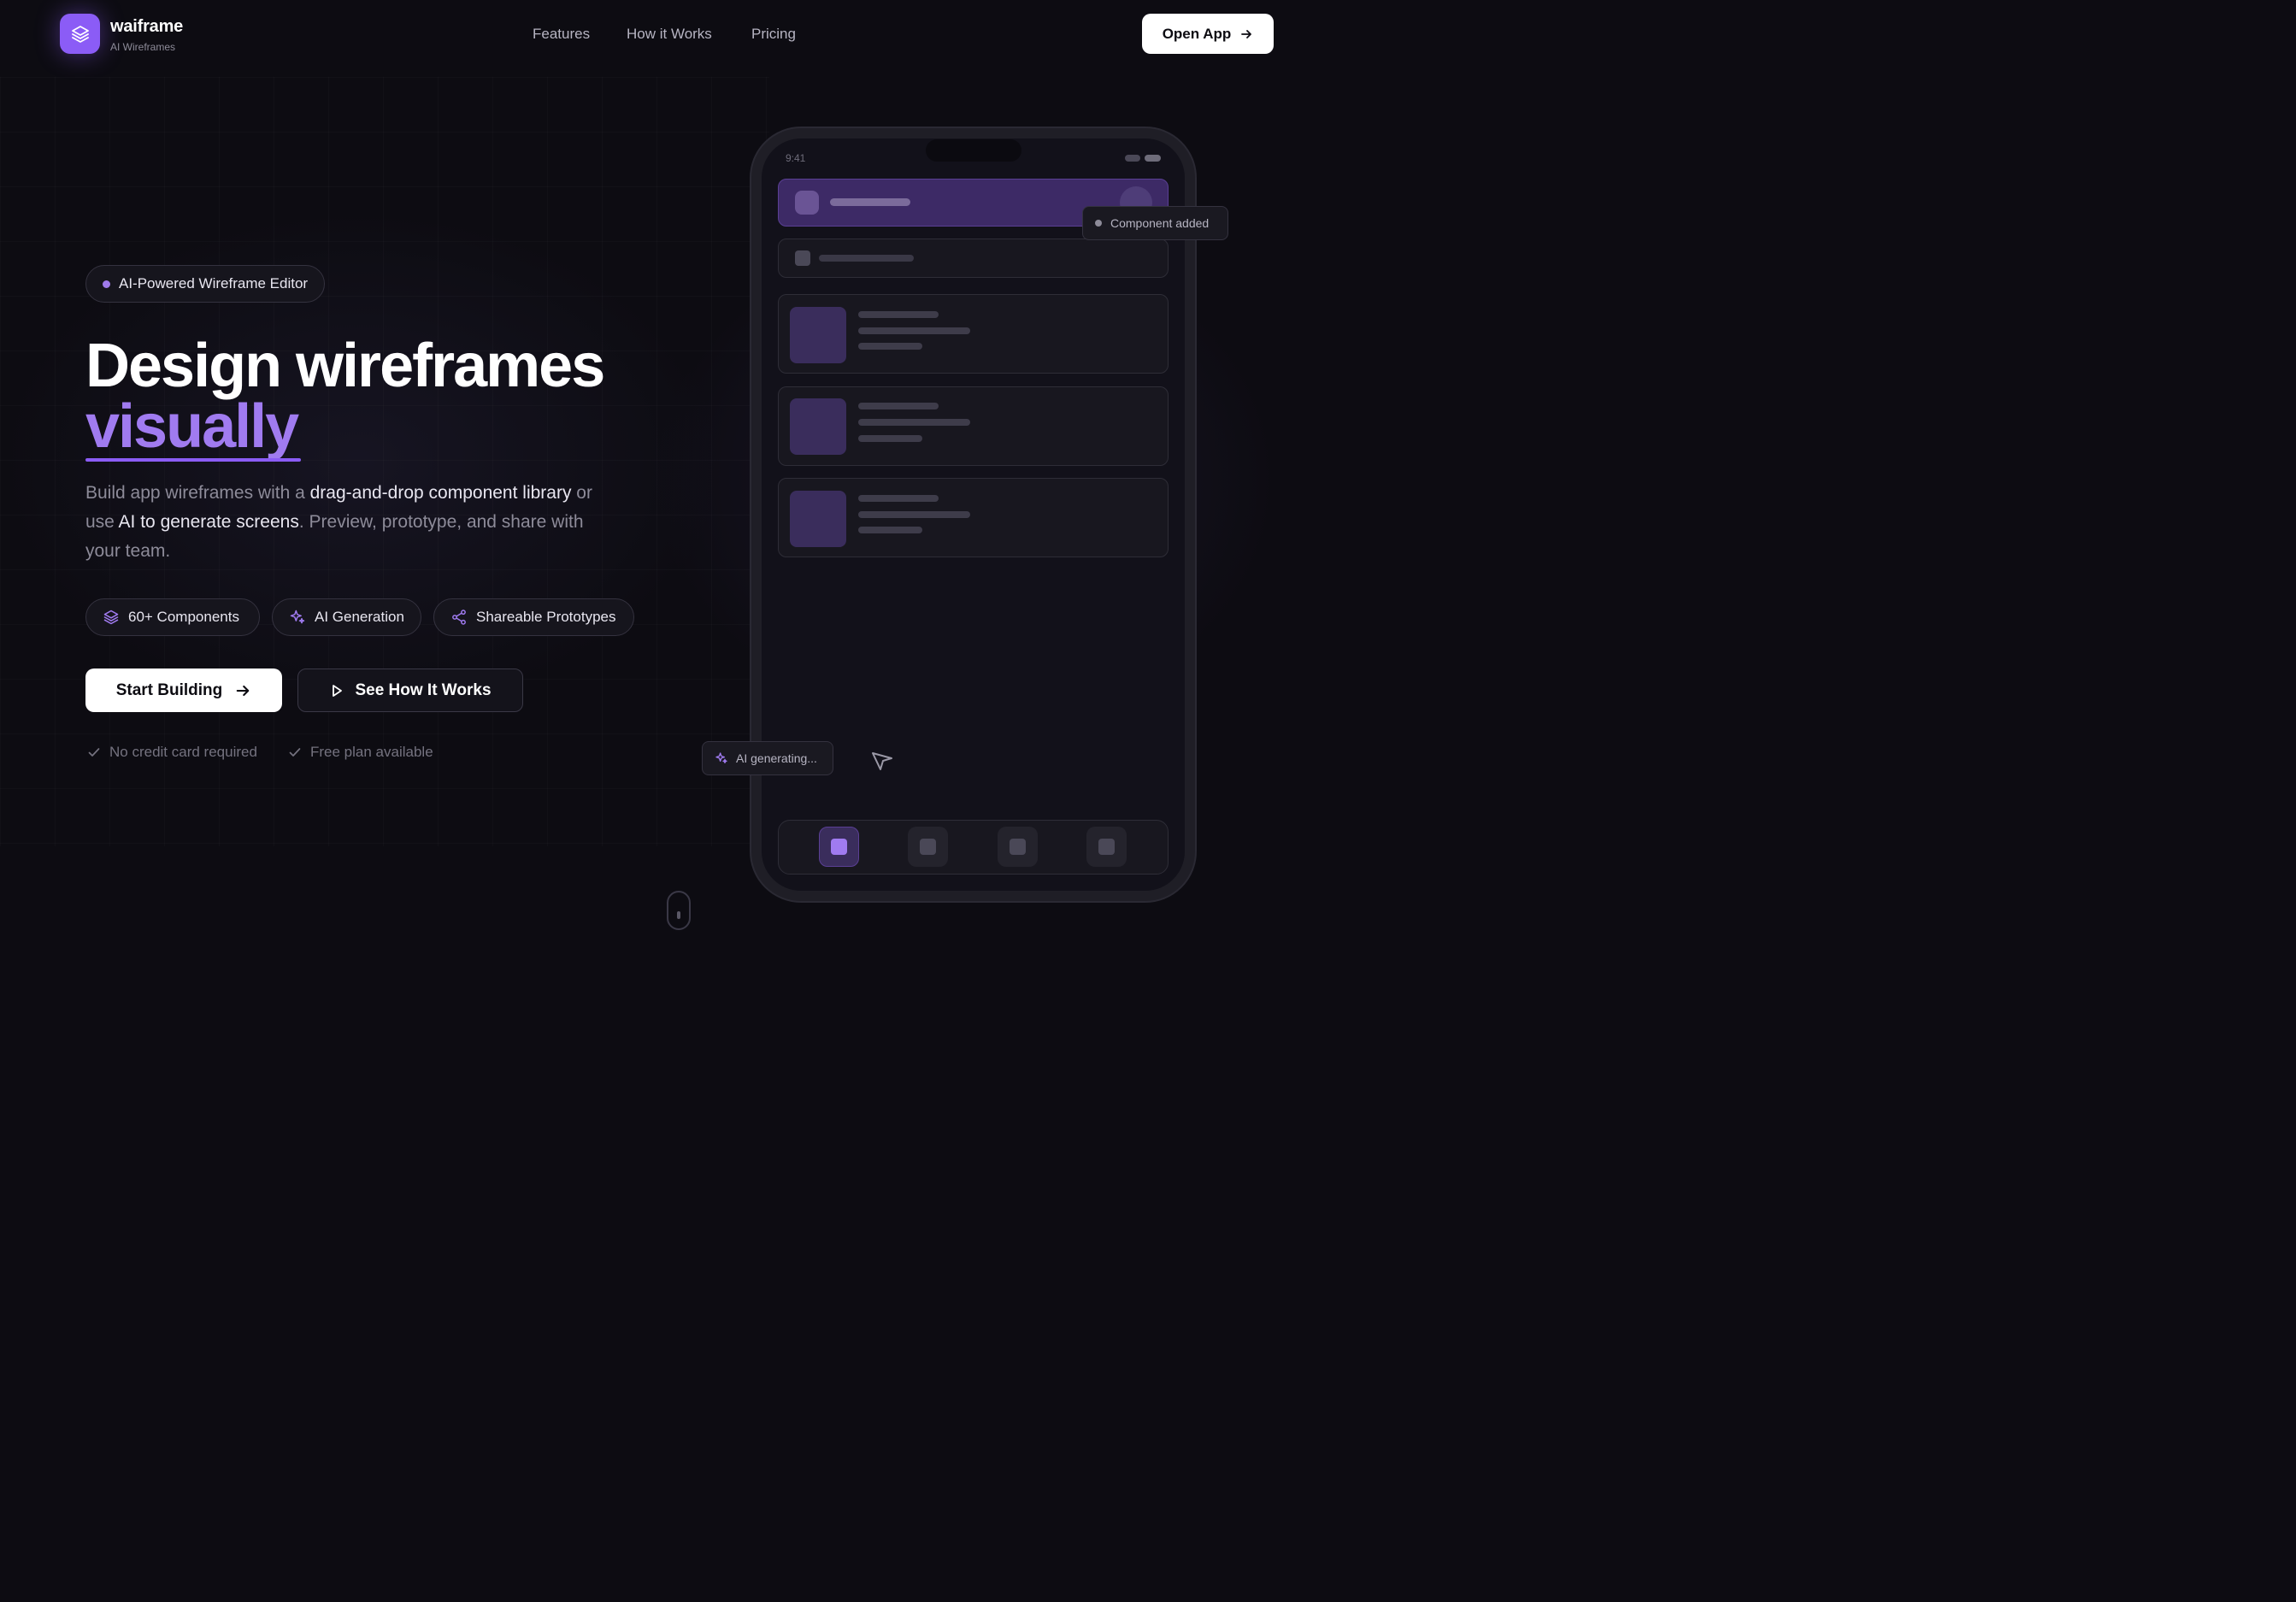  I want to click on nav-link-pricing: Pricing, so click(773, 34).